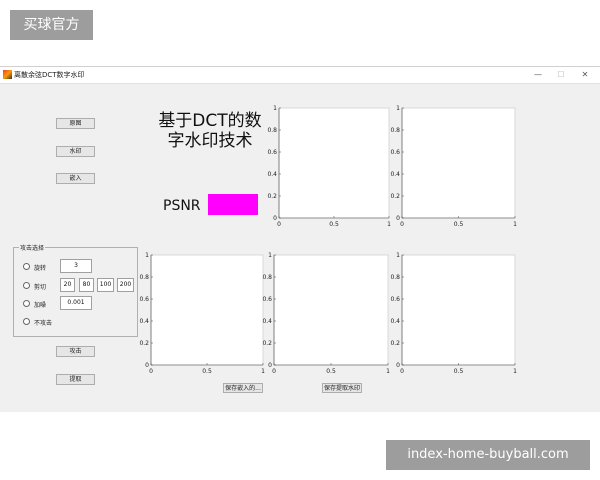 This screenshot has height=480, width=600. I want to click on axes-5: 00.20.40.60.810 0.5 1, so click(453, 313).